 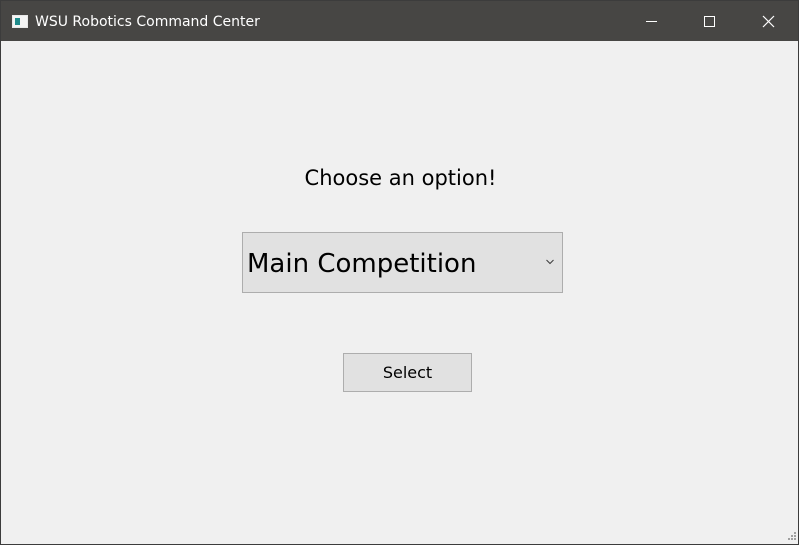 What do you see at coordinates (362, 264) in the screenshot?
I see `dropdown-selected-value: Main Competition` at bounding box center [362, 264].